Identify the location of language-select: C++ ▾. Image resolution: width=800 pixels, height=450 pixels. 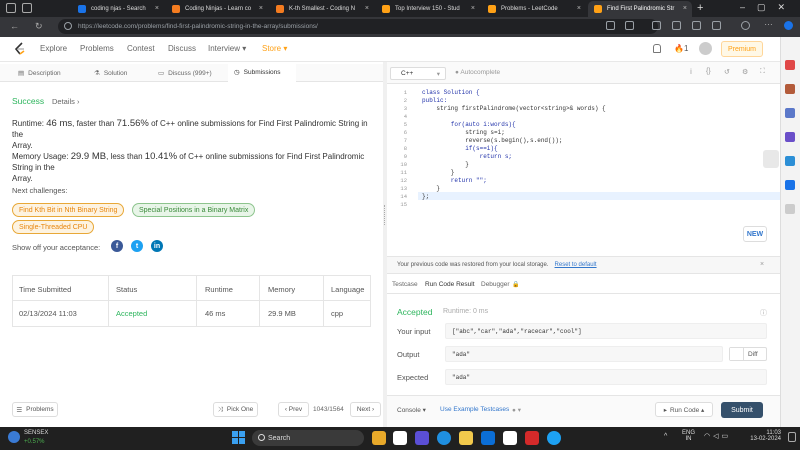
(418, 73).